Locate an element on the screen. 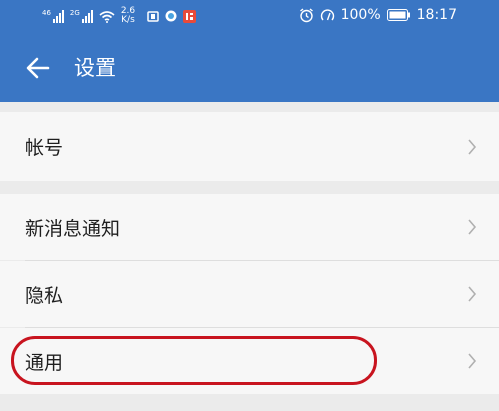 This screenshot has width=499, height=411. signal-label: 46 is located at coordinates (46, 13).